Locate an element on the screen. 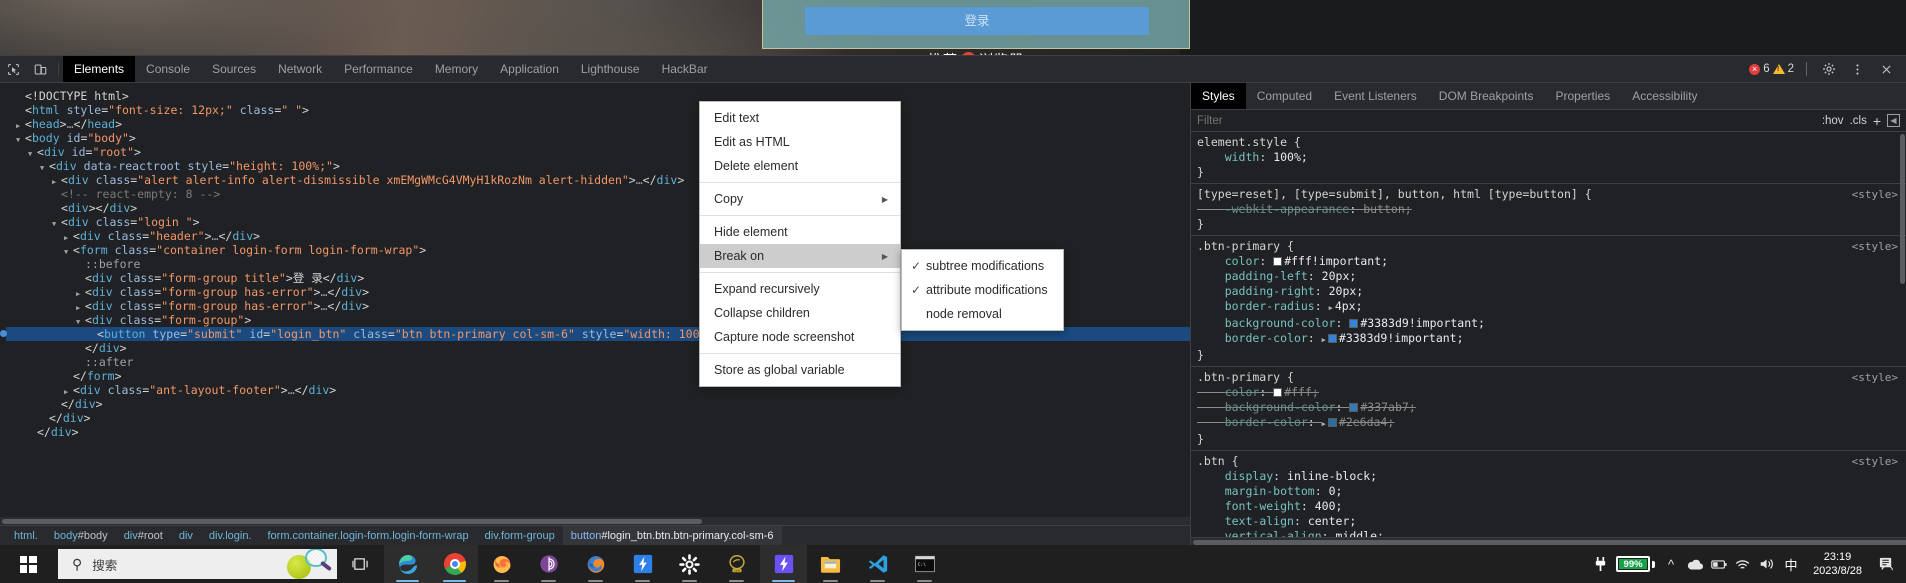 The image size is (1906, 583). dom-tree-row: <div class="login "> is located at coordinates (598, 222).